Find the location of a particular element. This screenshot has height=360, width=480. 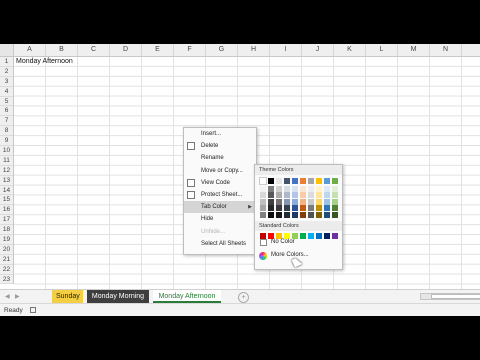

column-header-e: E is located at coordinates (158, 50).